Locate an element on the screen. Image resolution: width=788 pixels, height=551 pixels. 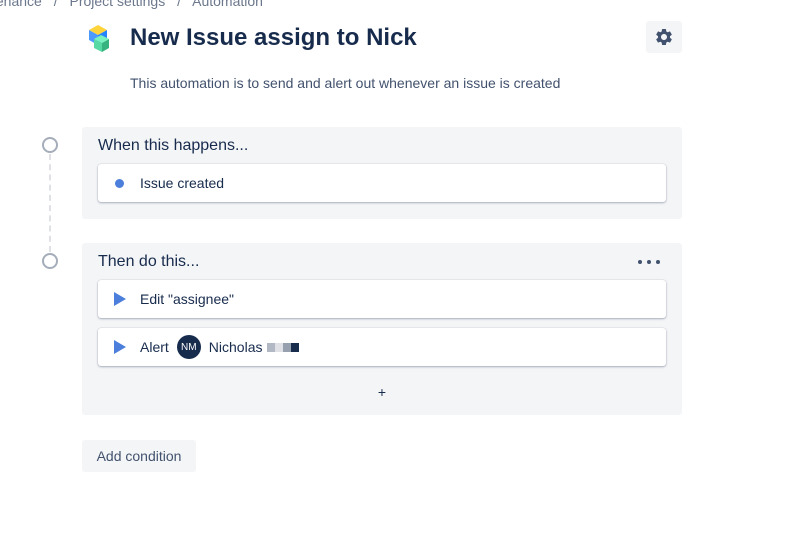
trigger-label: Issue created is located at coordinates (182, 183).